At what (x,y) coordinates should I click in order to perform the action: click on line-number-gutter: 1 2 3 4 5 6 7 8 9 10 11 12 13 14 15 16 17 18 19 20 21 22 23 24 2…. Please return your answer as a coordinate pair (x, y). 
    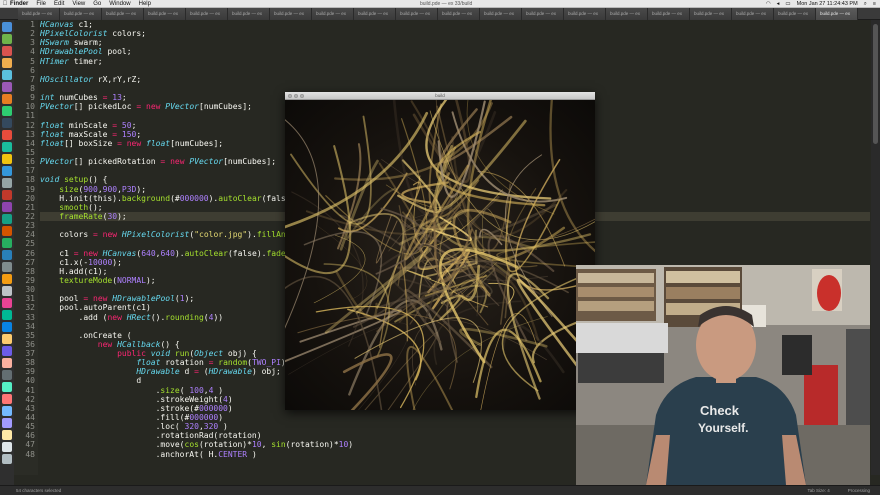
    Looking at the image, I should click on (26, 247).